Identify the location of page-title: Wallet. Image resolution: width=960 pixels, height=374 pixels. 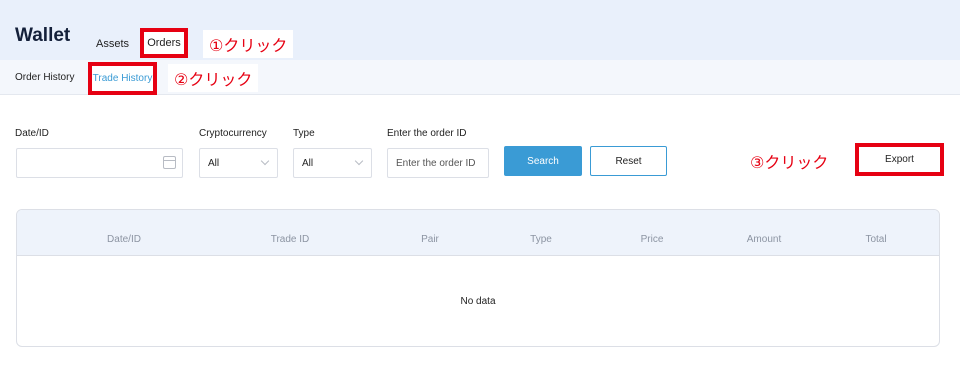
(43, 35).